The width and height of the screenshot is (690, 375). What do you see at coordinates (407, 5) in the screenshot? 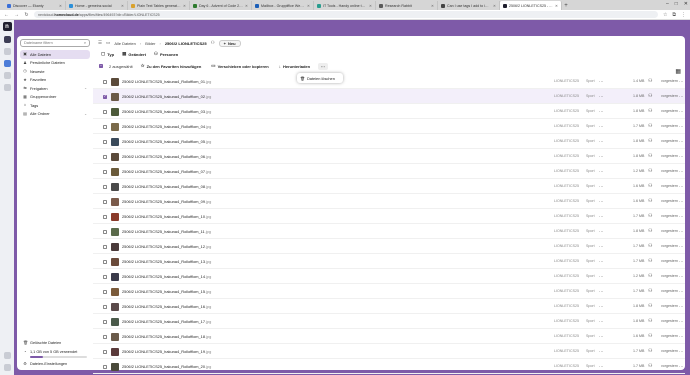
I see `browser-tab: Research Rabbit ✕` at bounding box center [407, 5].